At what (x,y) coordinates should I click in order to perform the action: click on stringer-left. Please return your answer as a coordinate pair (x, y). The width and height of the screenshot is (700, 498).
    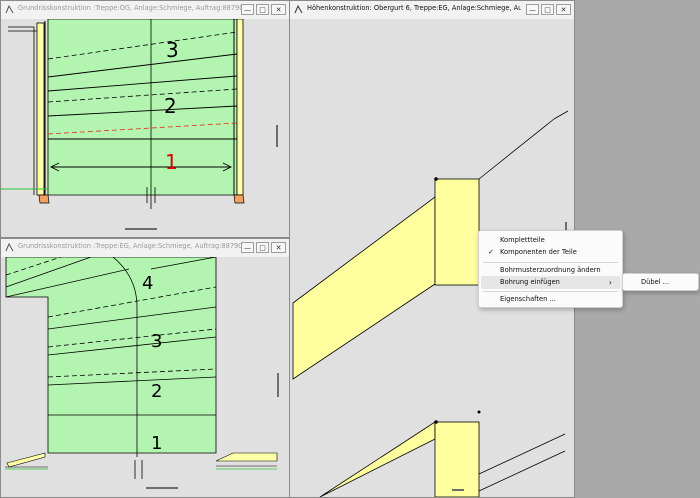
    Looking at the image, I should click on (40, 109).